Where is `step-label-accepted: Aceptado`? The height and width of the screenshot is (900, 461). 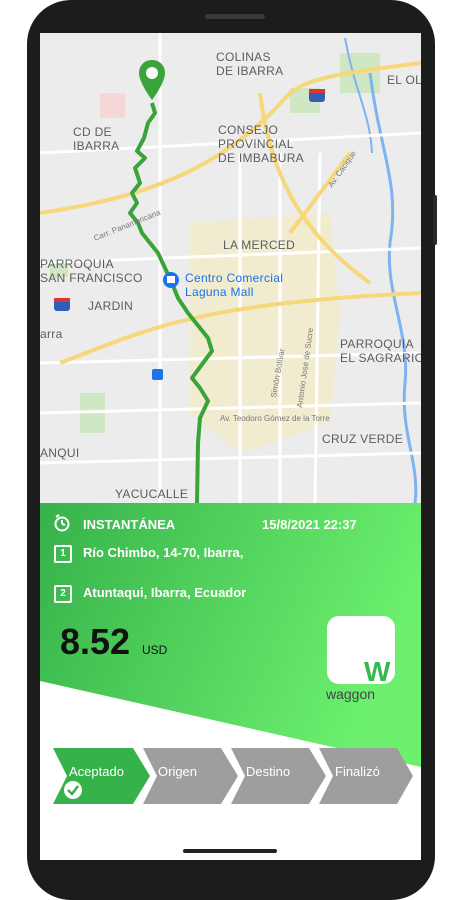
step-label-accepted: Aceptado is located at coordinates (96, 771).